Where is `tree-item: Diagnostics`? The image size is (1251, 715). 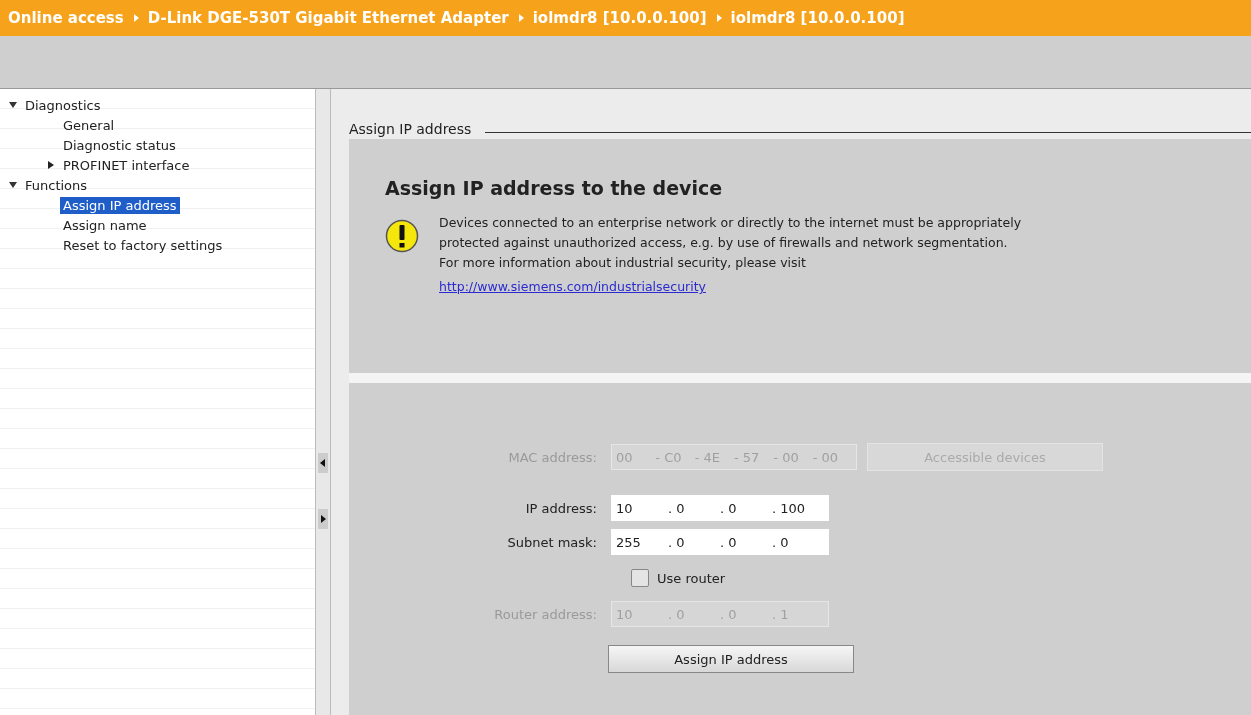
tree-item: Diagnostics is located at coordinates (63, 105).